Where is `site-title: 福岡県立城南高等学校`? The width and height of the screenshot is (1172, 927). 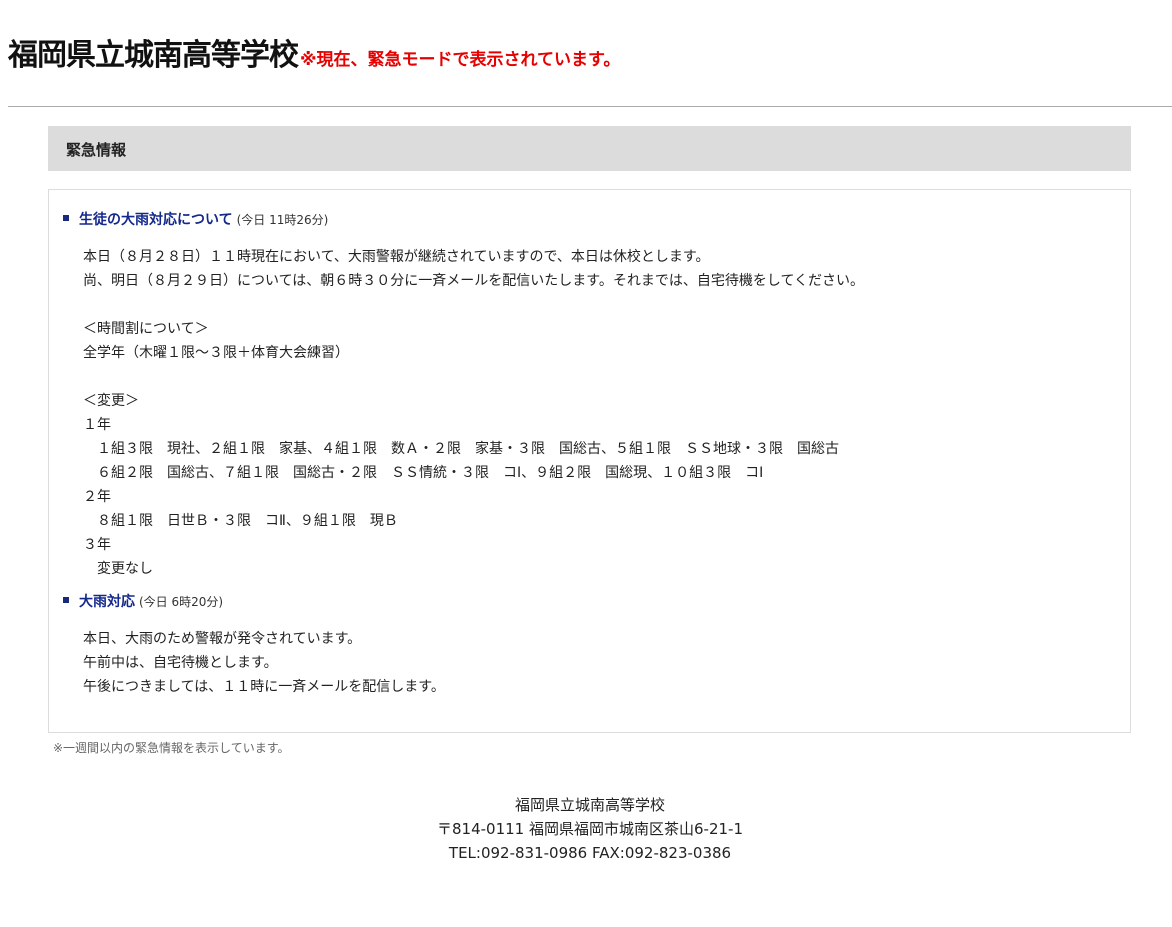 site-title: 福岡県立城南高等学校 is located at coordinates (153, 55).